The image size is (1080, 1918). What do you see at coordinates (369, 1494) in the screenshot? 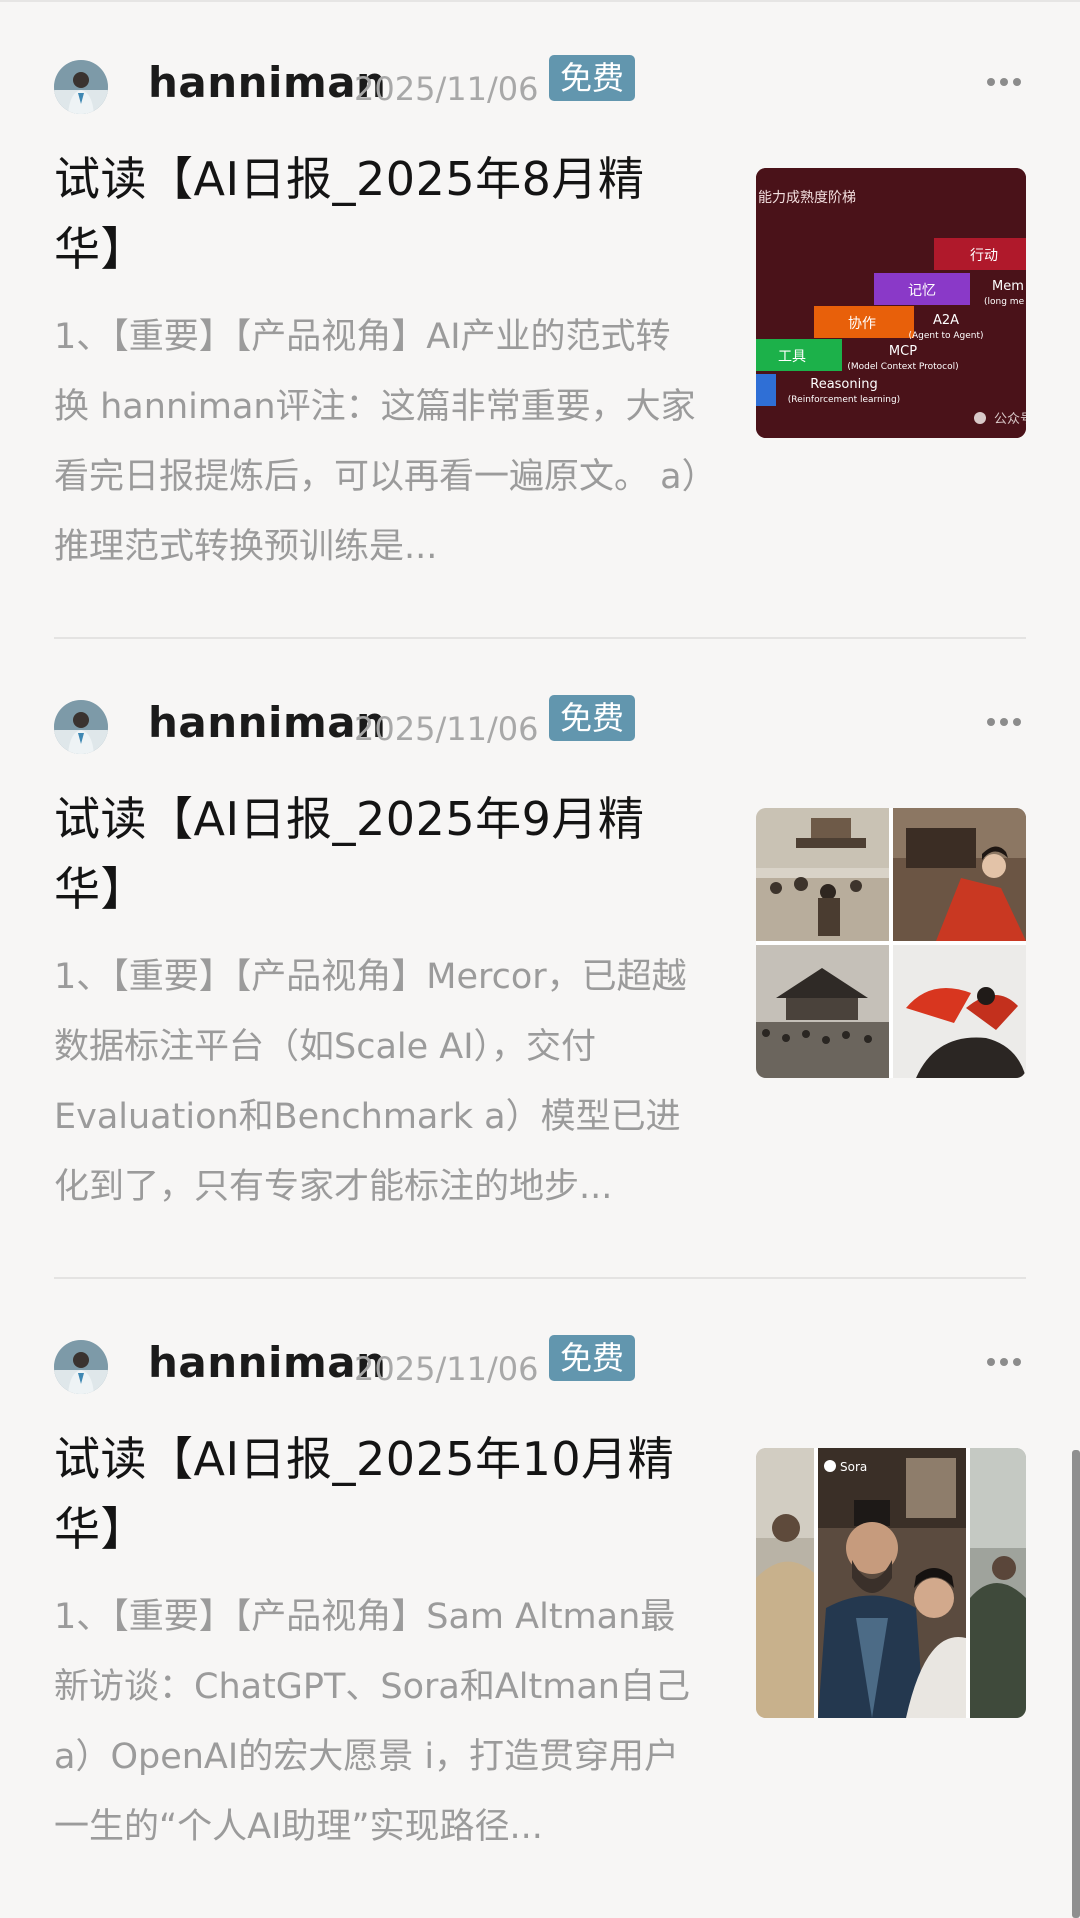
I see `post-title: 试读【AI日报_2025年10月精华】` at bounding box center [369, 1494].